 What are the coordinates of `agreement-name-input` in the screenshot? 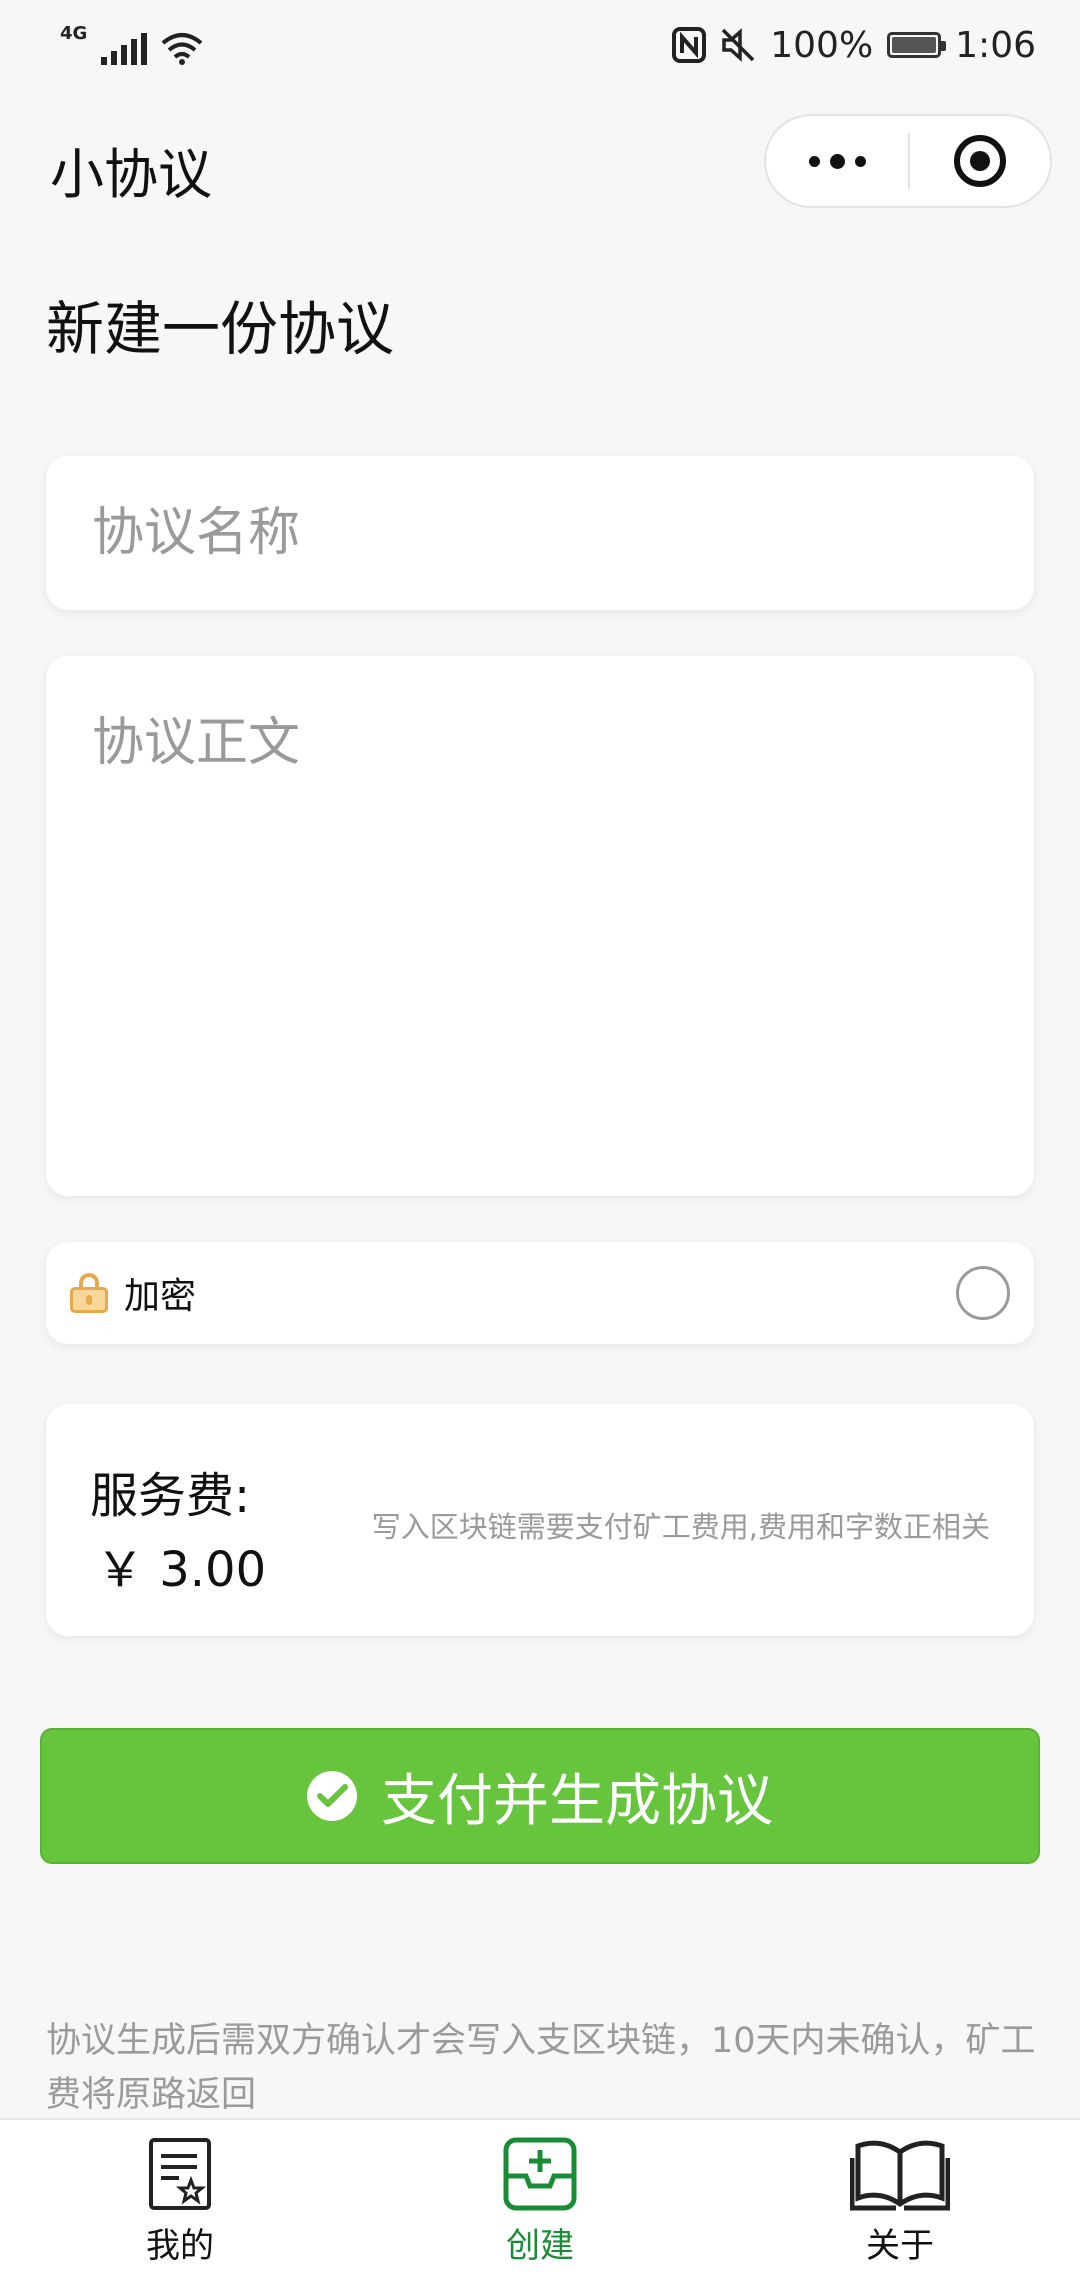 It's located at (540, 533).